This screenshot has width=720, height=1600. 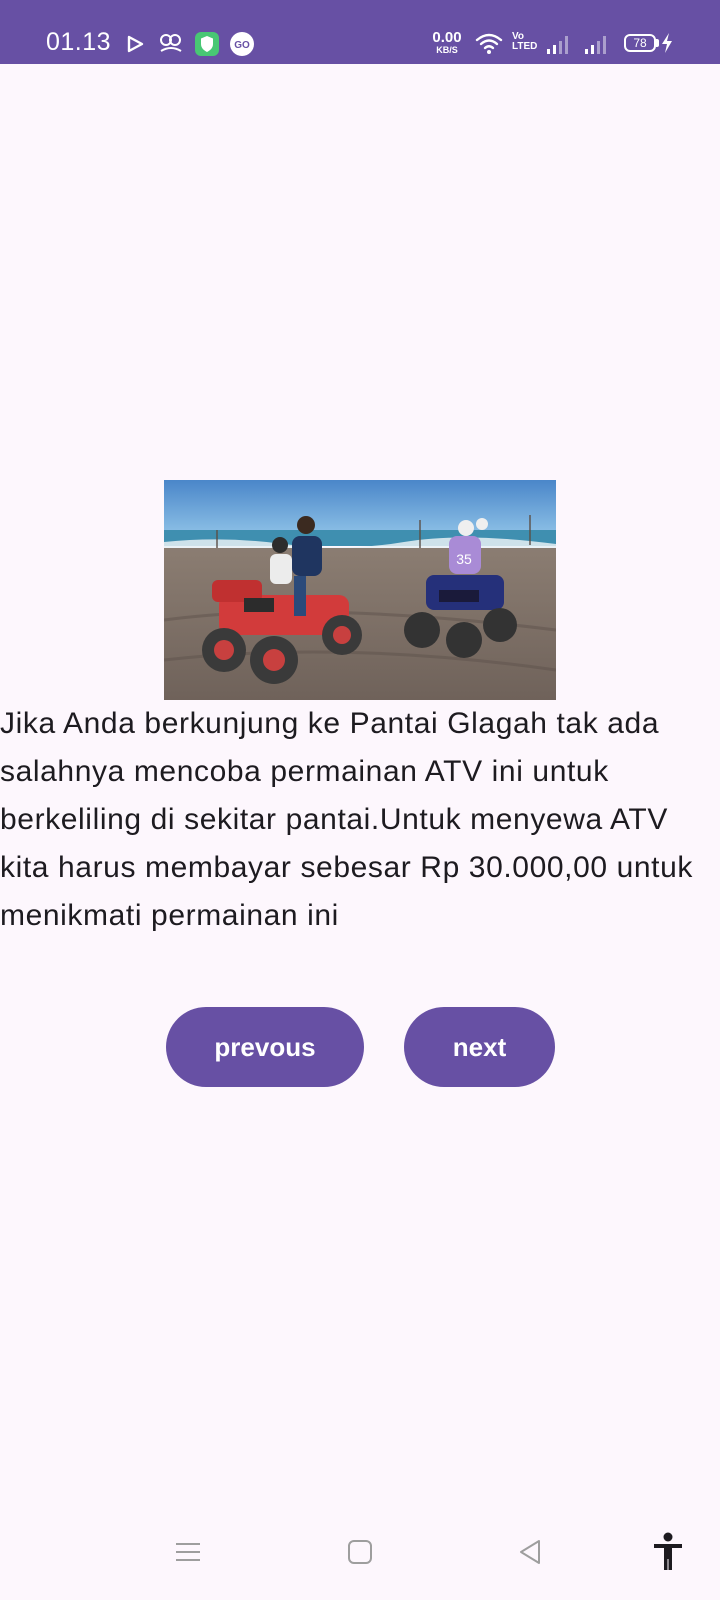 What do you see at coordinates (525, 46) in the screenshot?
I see `volte-line2: LTED` at bounding box center [525, 46].